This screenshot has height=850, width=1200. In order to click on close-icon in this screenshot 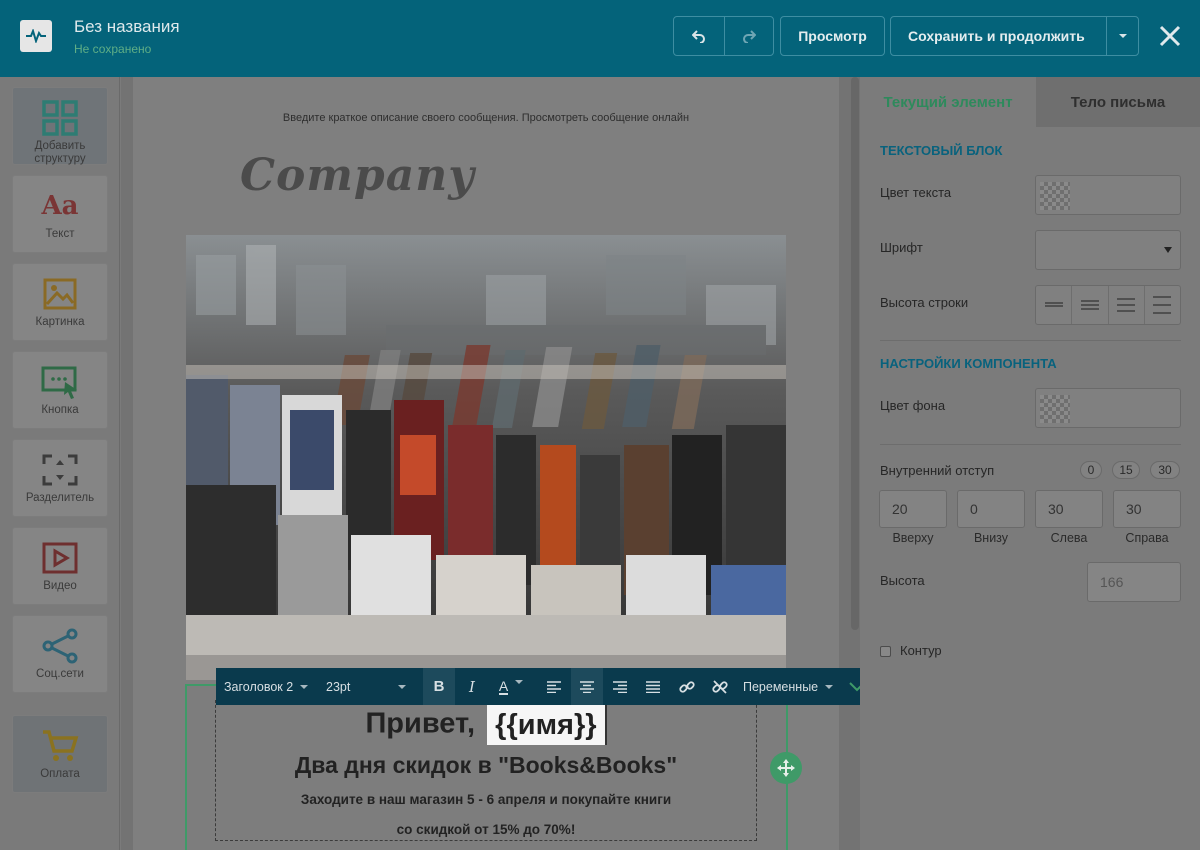, I will do `click(1170, 36)`.